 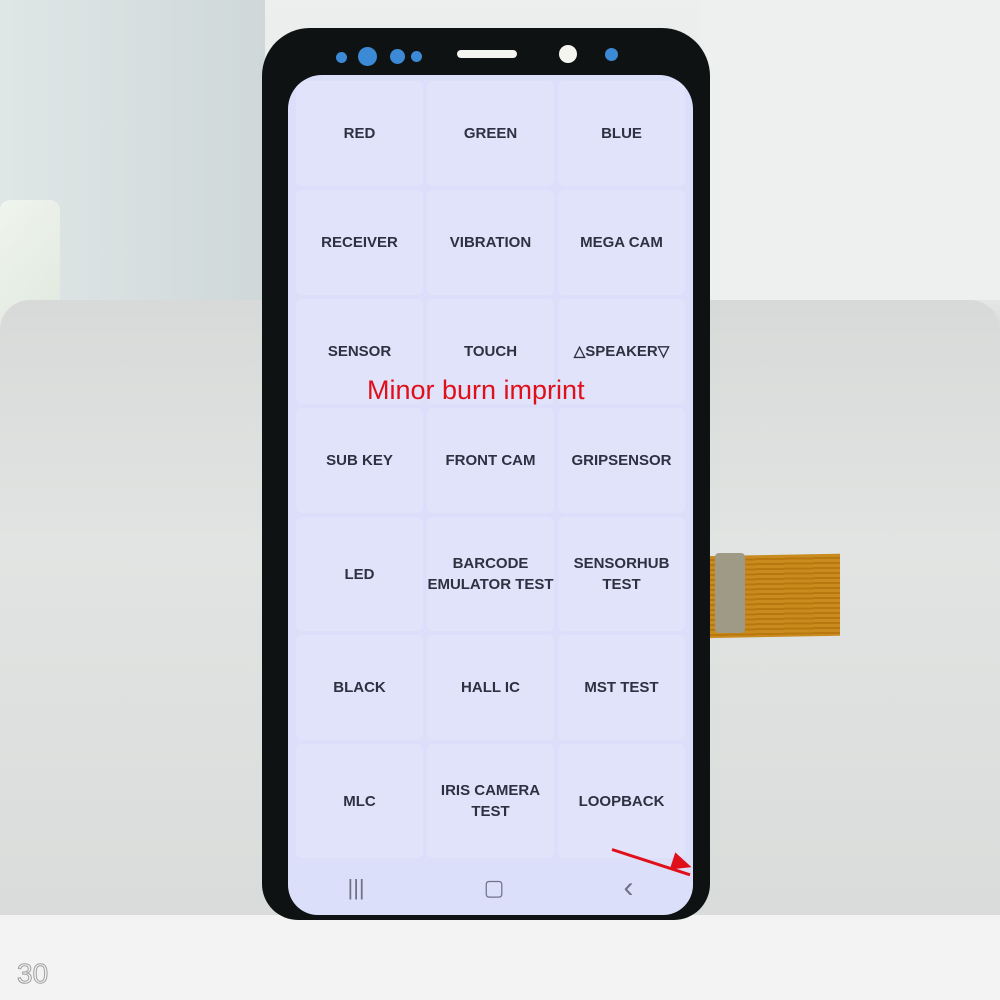 What do you see at coordinates (628, 888) in the screenshot?
I see `back-icon: ‹` at bounding box center [628, 888].